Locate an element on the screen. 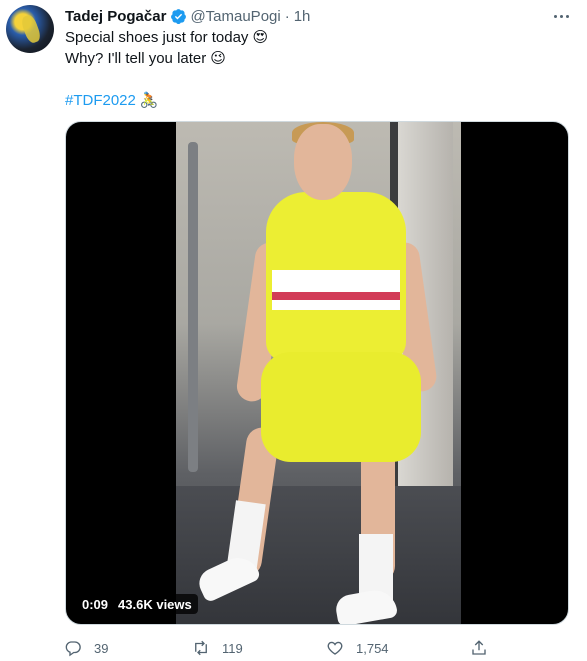  like-count: 1,754 is located at coordinates (372, 648).